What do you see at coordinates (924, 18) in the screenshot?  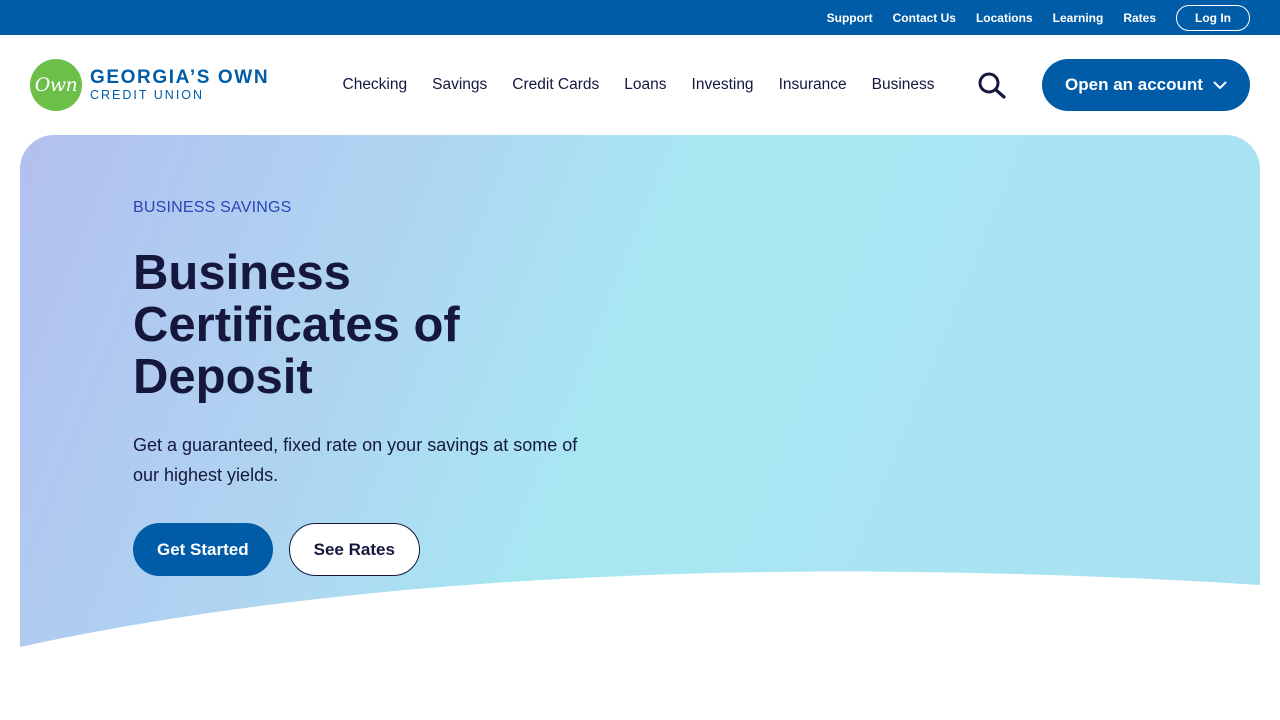 I see `utility-link-contact-us: Contact Us` at bounding box center [924, 18].